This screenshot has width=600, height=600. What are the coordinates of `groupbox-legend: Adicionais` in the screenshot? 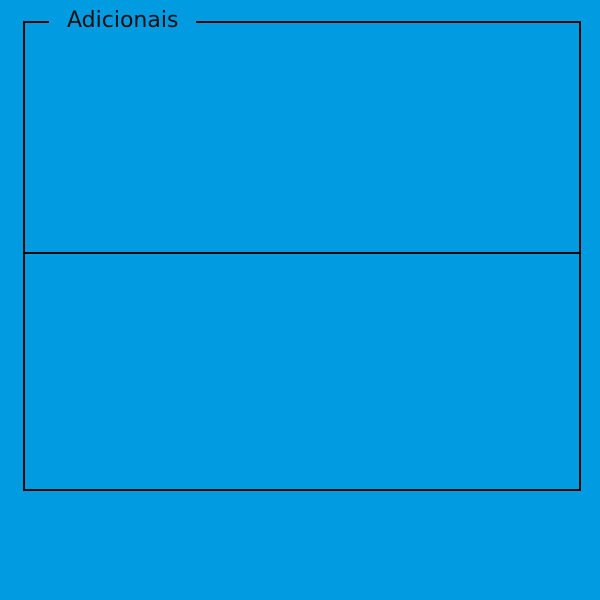 It's located at (123, 21).